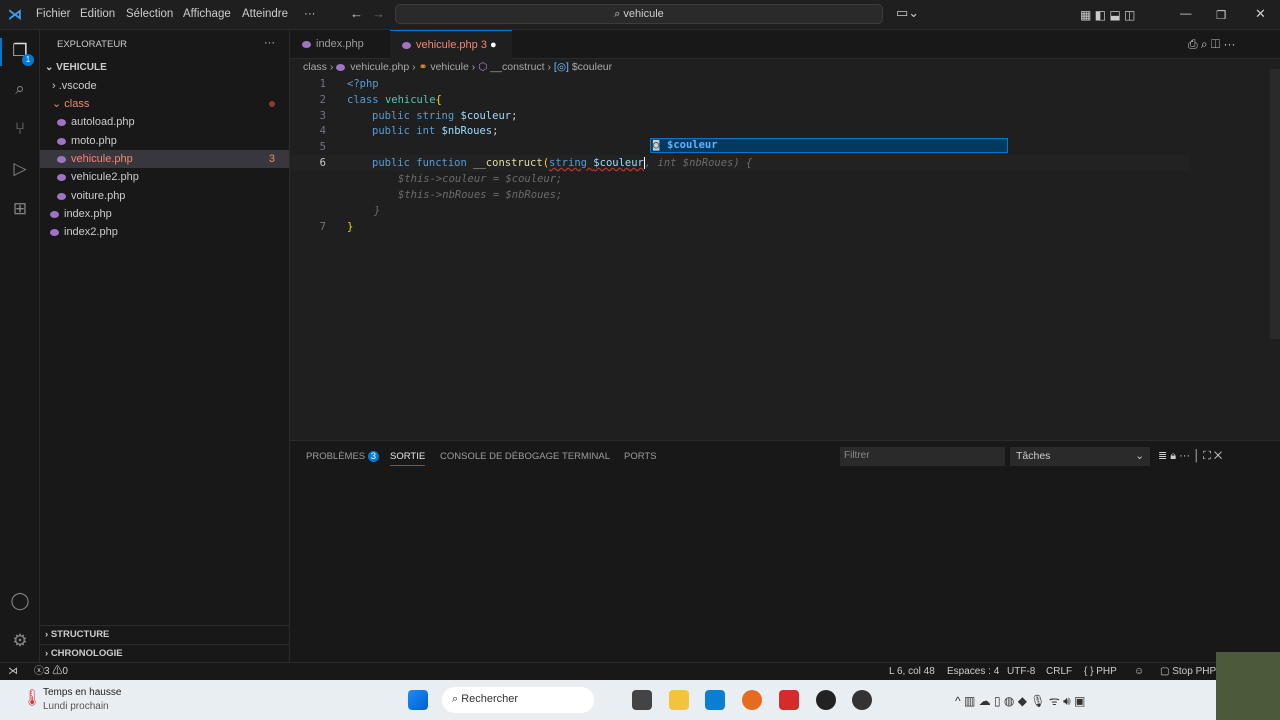  I want to click on section-structure: › STRUCTURE, so click(164, 634).